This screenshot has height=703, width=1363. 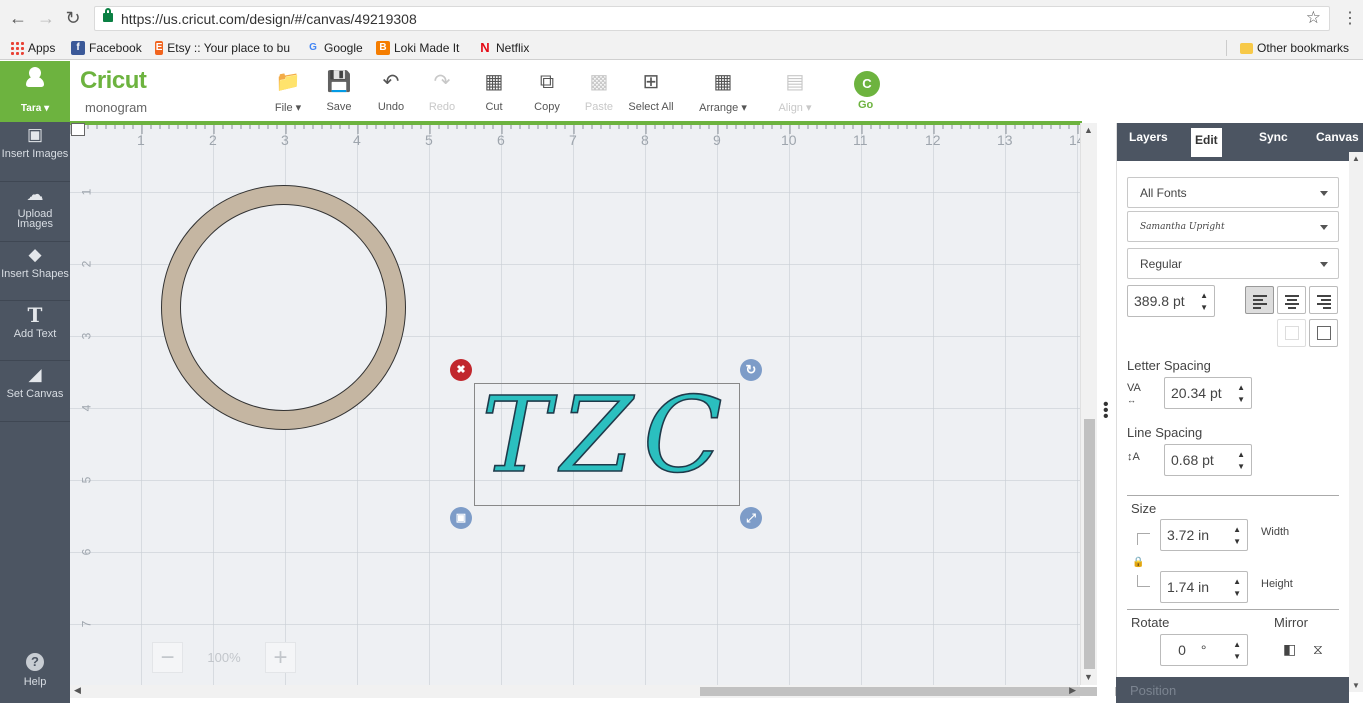 I want to click on file-menu-button: 📁 File ▾, so click(x=288, y=93).